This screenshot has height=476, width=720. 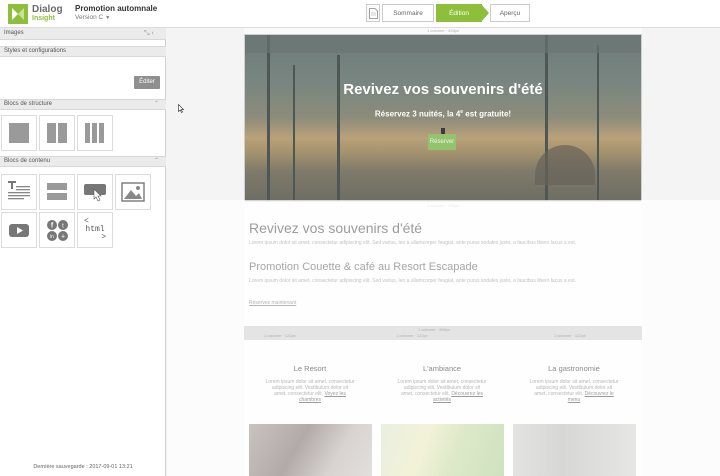 What do you see at coordinates (83, 51) in the screenshot?
I see `section-styles: Styles et configurations` at bounding box center [83, 51].